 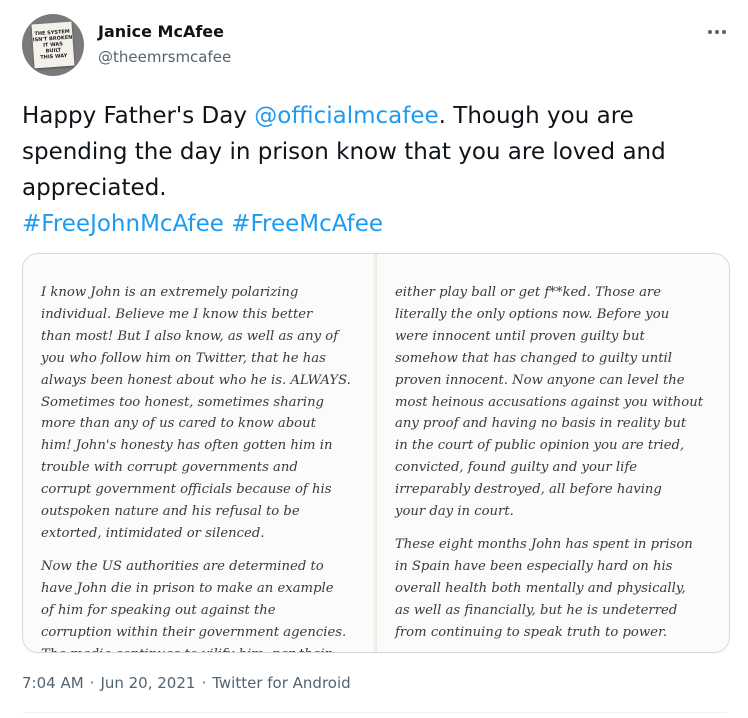 What do you see at coordinates (531, 632) in the screenshot?
I see `letter-line: from continuing to speak truth to power.` at bounding box center [531, 632].